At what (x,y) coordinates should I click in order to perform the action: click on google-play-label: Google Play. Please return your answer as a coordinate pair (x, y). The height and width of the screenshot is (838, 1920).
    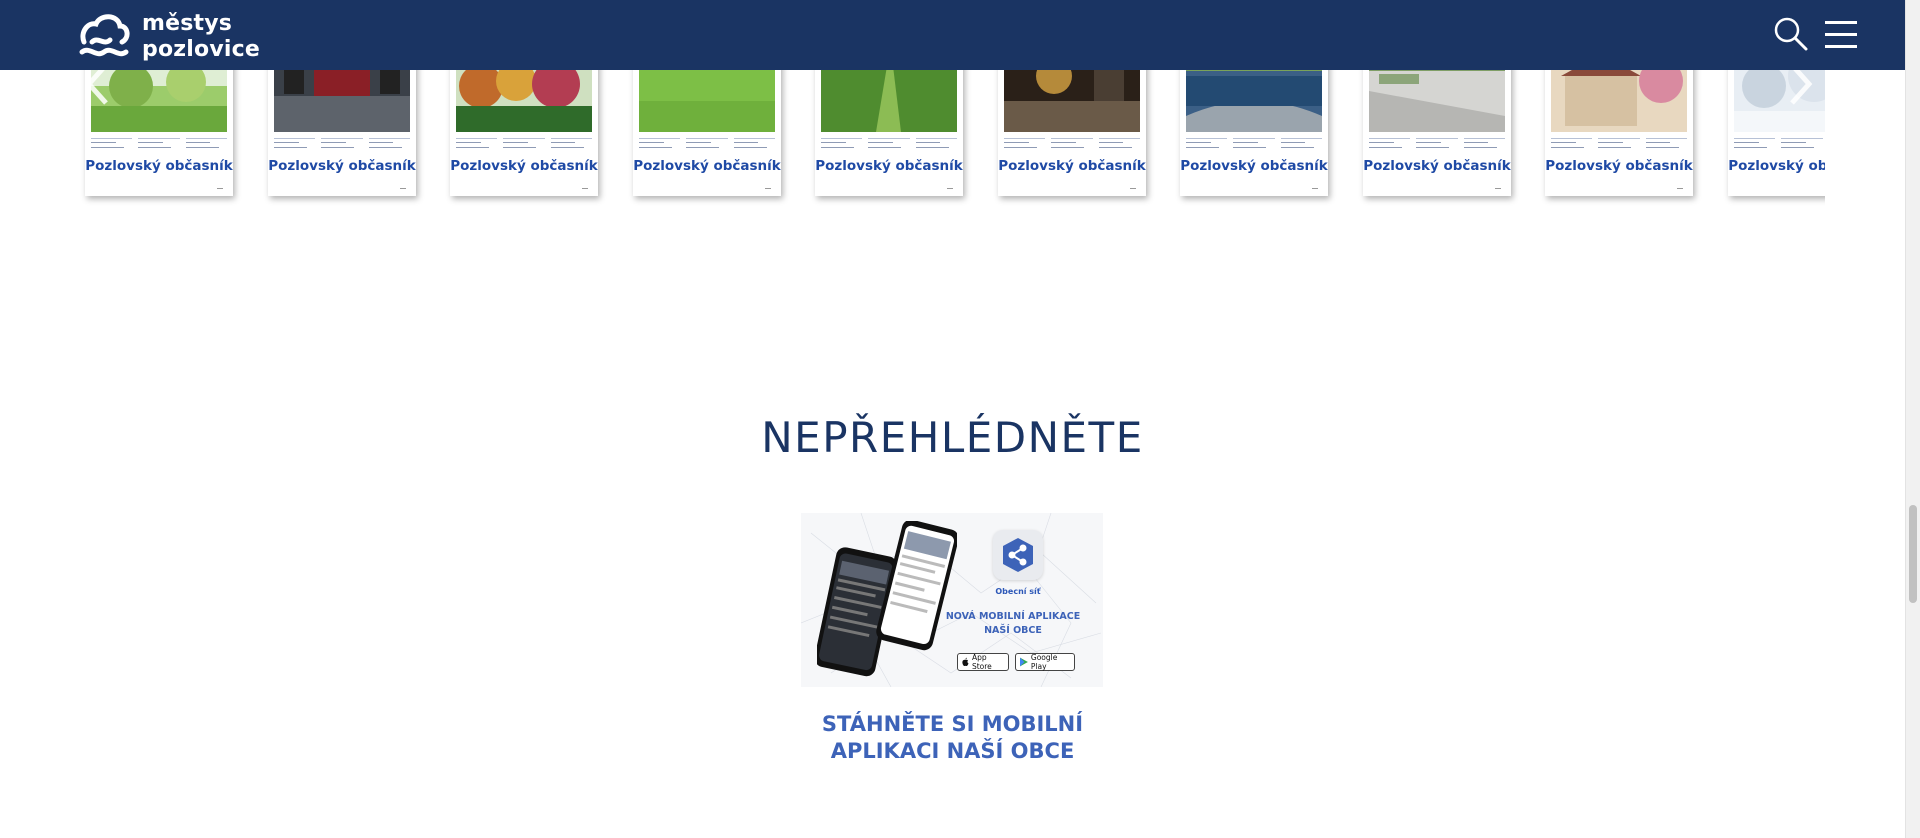
    Looking at the image, I should click on (1044, 662).